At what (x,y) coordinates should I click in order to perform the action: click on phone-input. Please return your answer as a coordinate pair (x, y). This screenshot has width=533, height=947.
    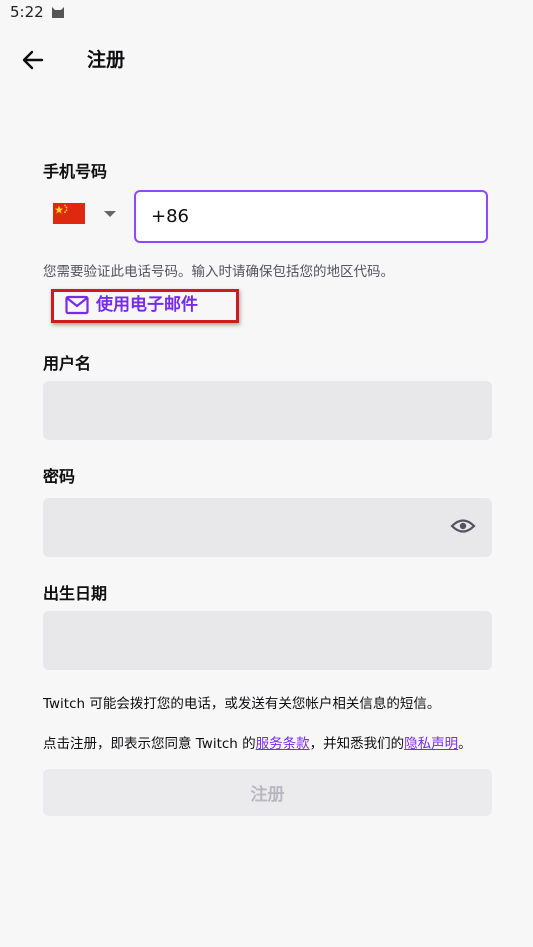
    Looking at the image, I should click on (311, 216).